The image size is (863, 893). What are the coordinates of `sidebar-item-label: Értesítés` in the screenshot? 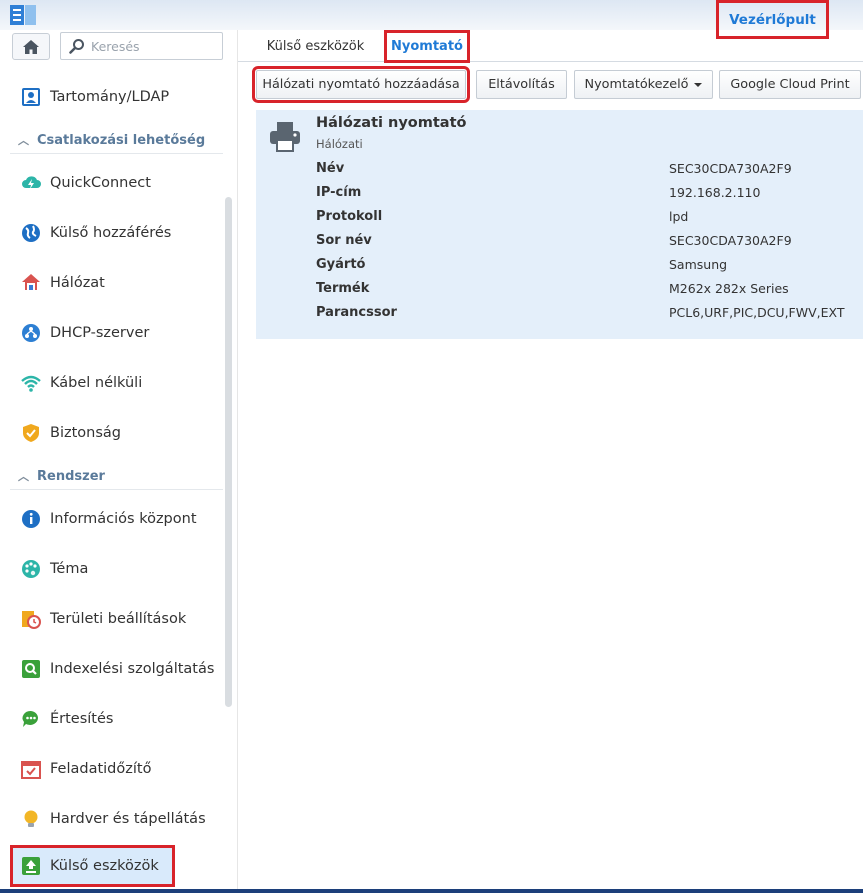 It's located at (82, 719).